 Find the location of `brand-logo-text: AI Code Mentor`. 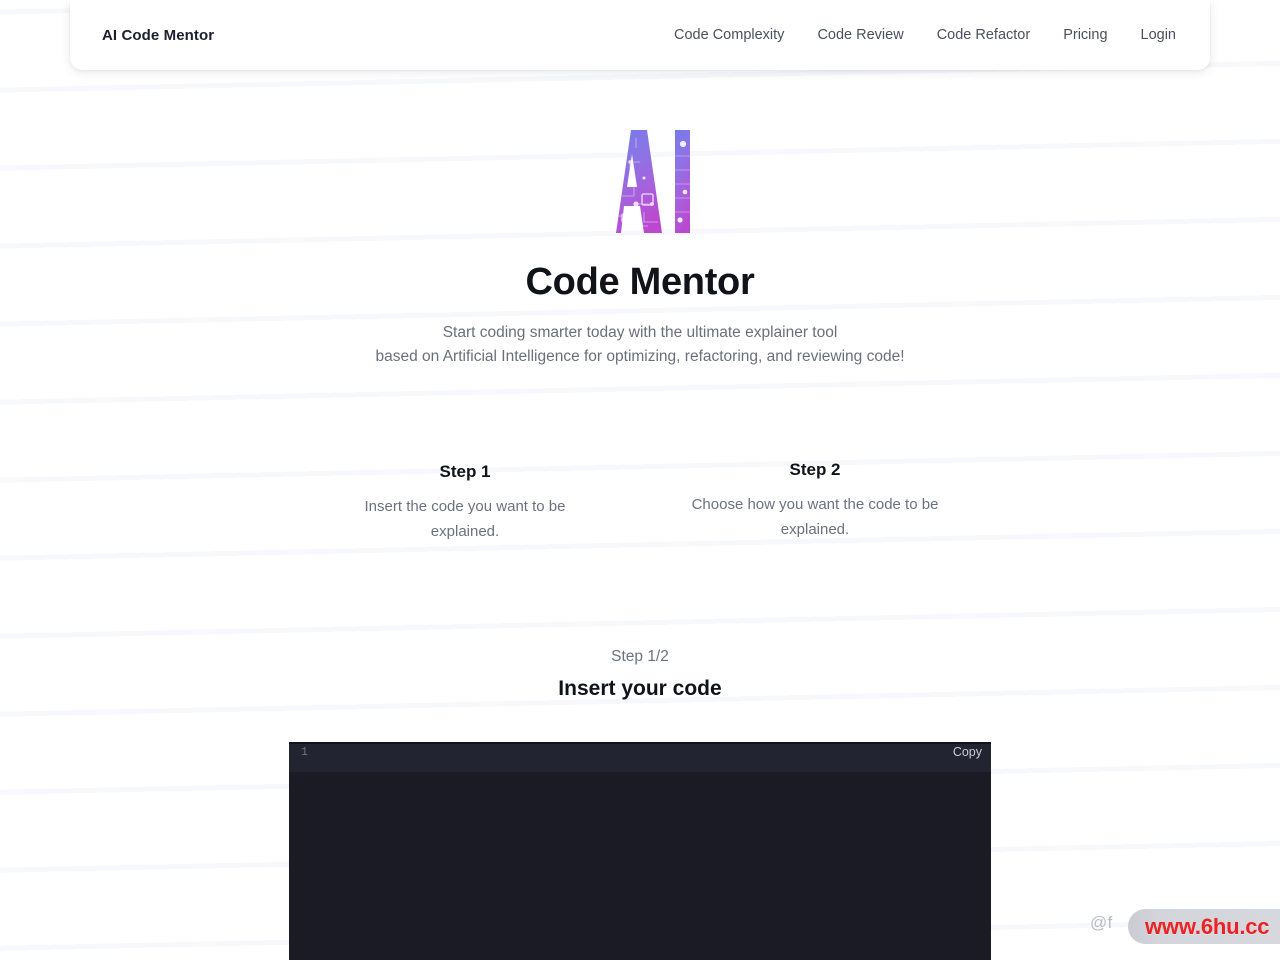

brand-logo-text: AI Code Mentor is located at coordinates (158, 35).